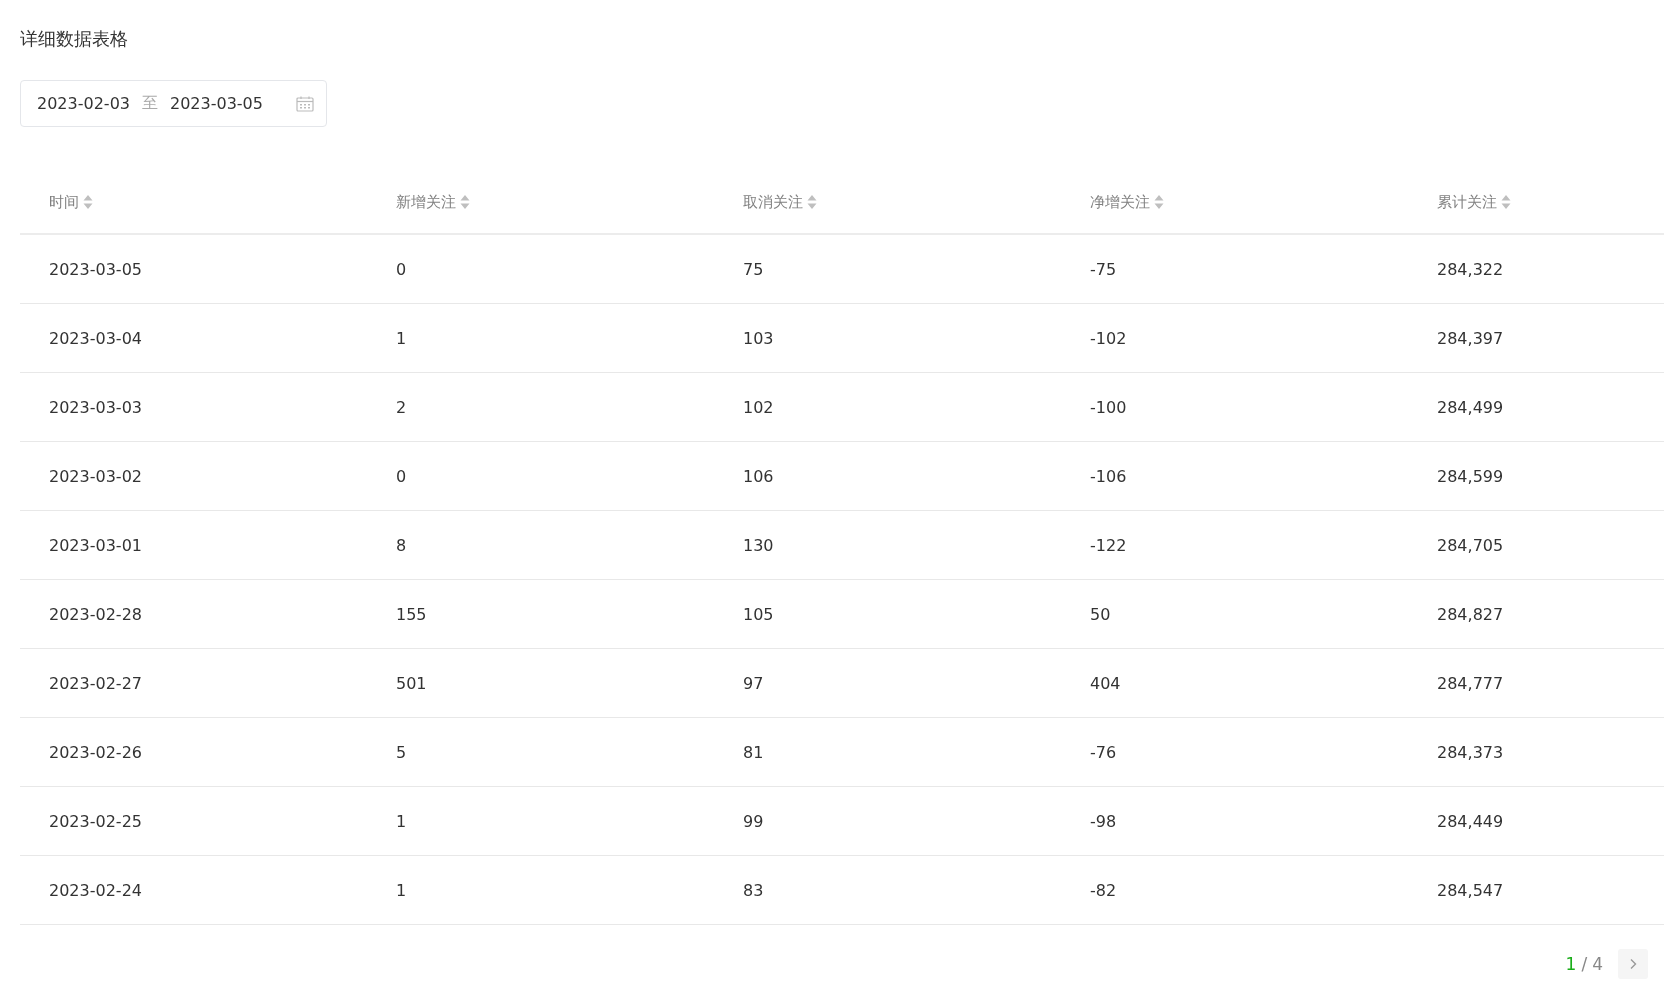 This screenshot has height=982, width=1664. I want to click on table-cell: 99, so click(753, 821).